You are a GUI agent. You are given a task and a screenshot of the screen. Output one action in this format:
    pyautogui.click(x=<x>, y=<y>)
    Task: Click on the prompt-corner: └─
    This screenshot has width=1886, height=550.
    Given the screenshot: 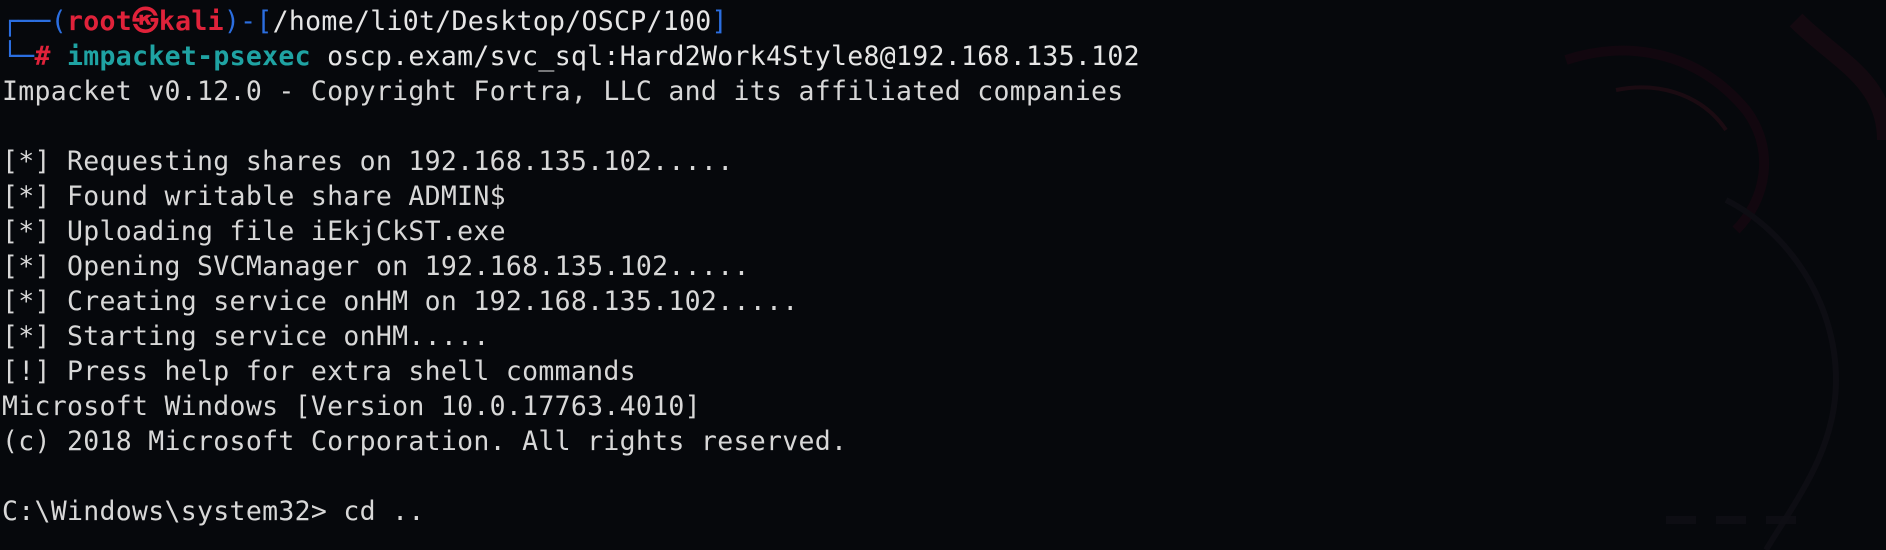 What is the action you would take?
    pyautogui.click(x=18, y=56)
    